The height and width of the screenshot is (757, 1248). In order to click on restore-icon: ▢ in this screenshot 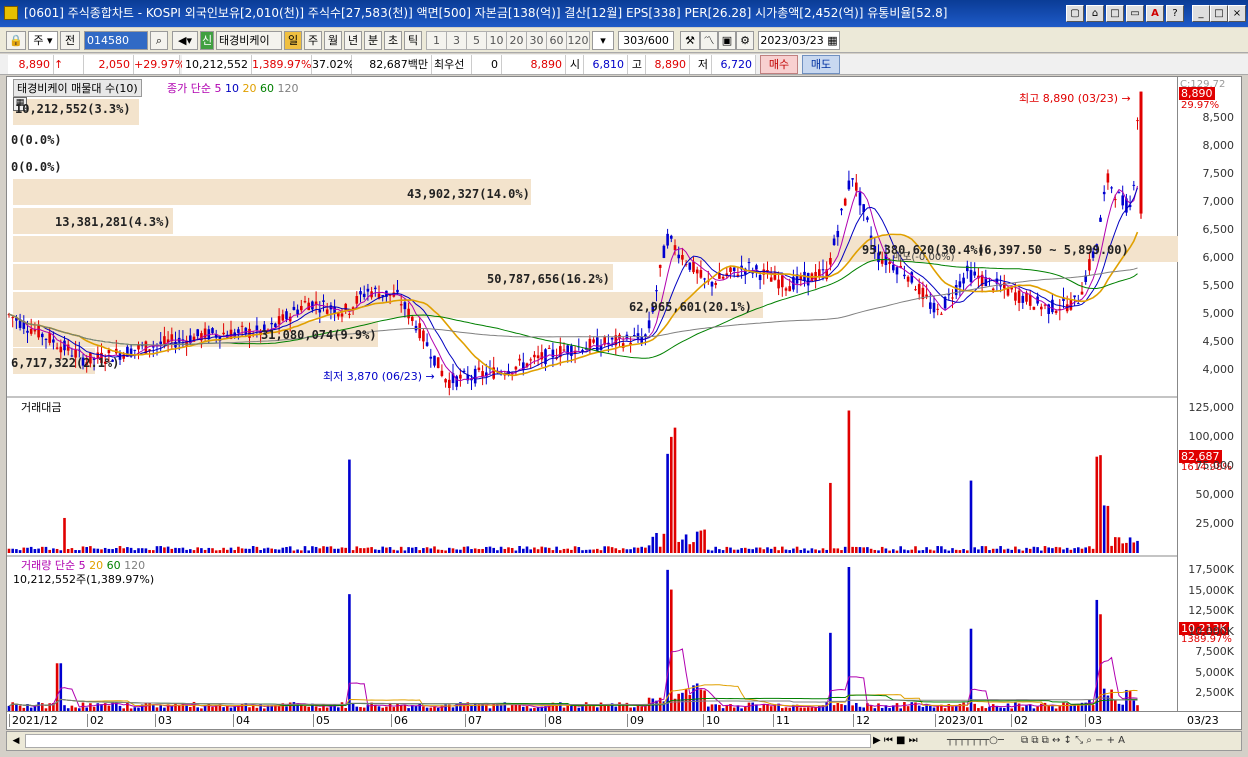, I will do `click(1075, 13)`.